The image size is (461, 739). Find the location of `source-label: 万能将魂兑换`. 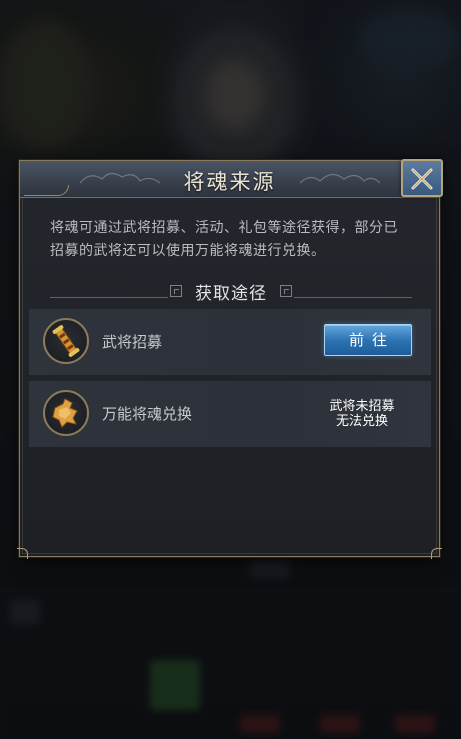

source-label: 万能将魂兑换 is located at coordinates (147, 414).